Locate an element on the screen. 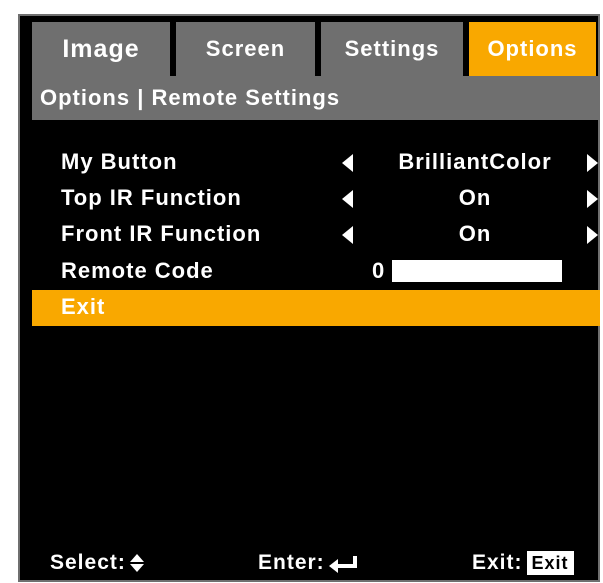  select-hint: Select: is located at coordinates (97, 563).